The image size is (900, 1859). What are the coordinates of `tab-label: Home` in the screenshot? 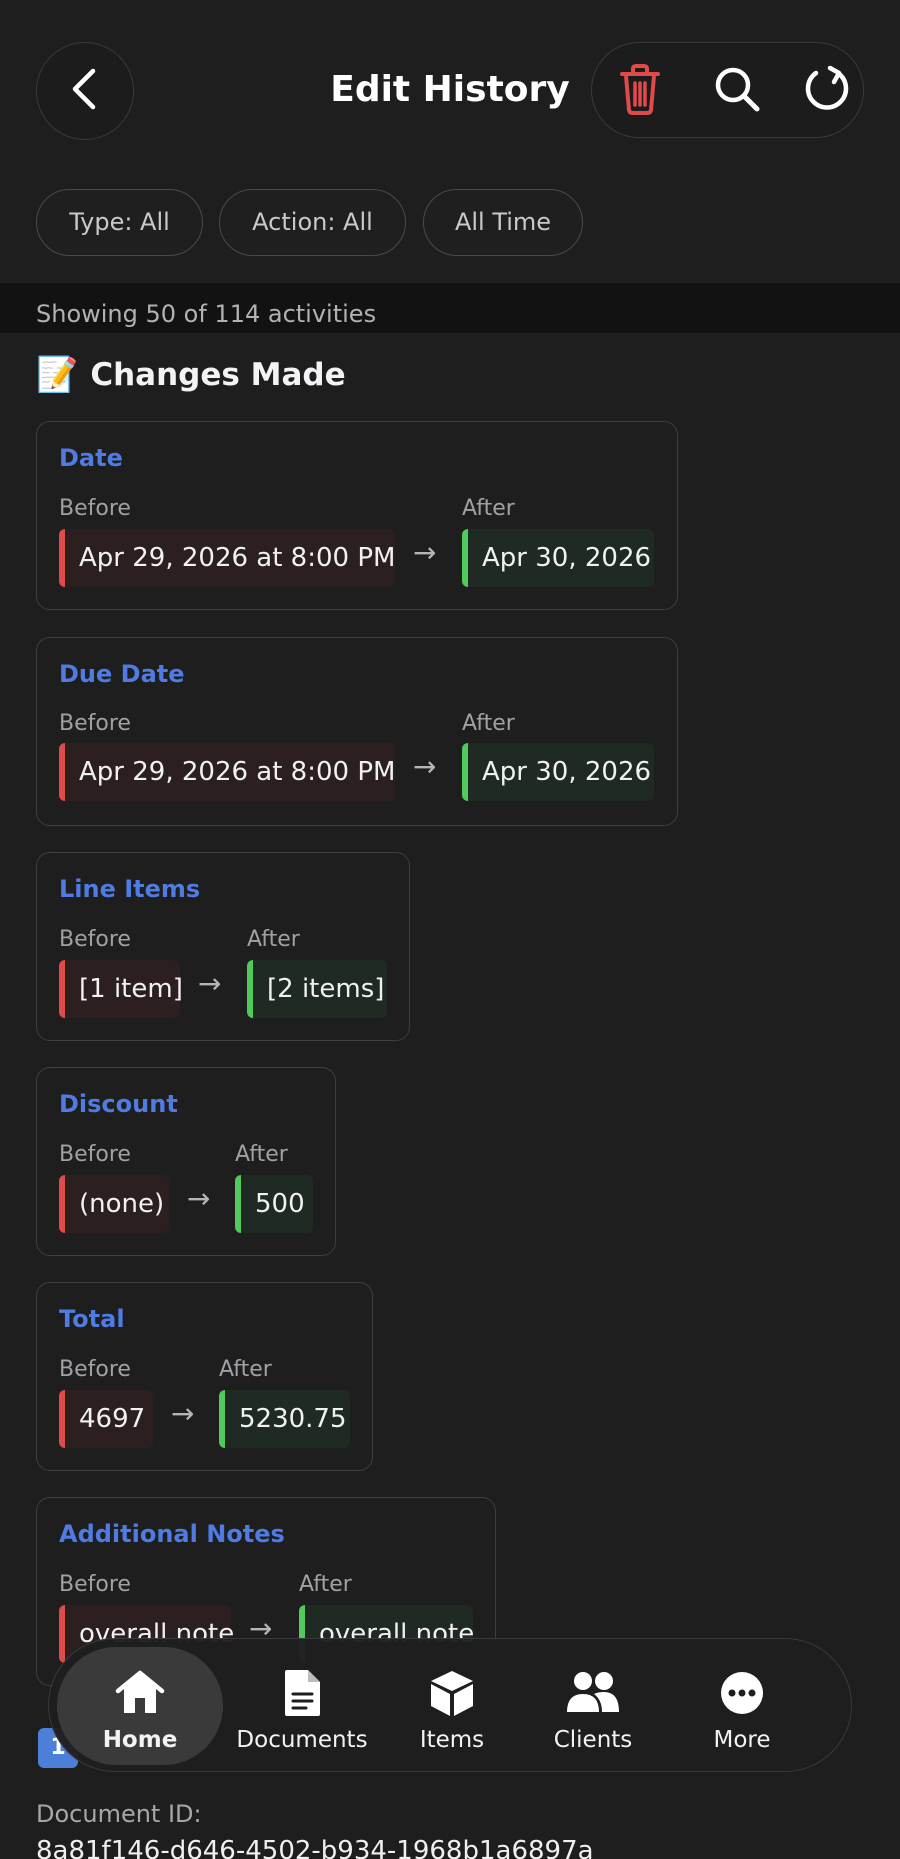 It's located at (140, 1740).